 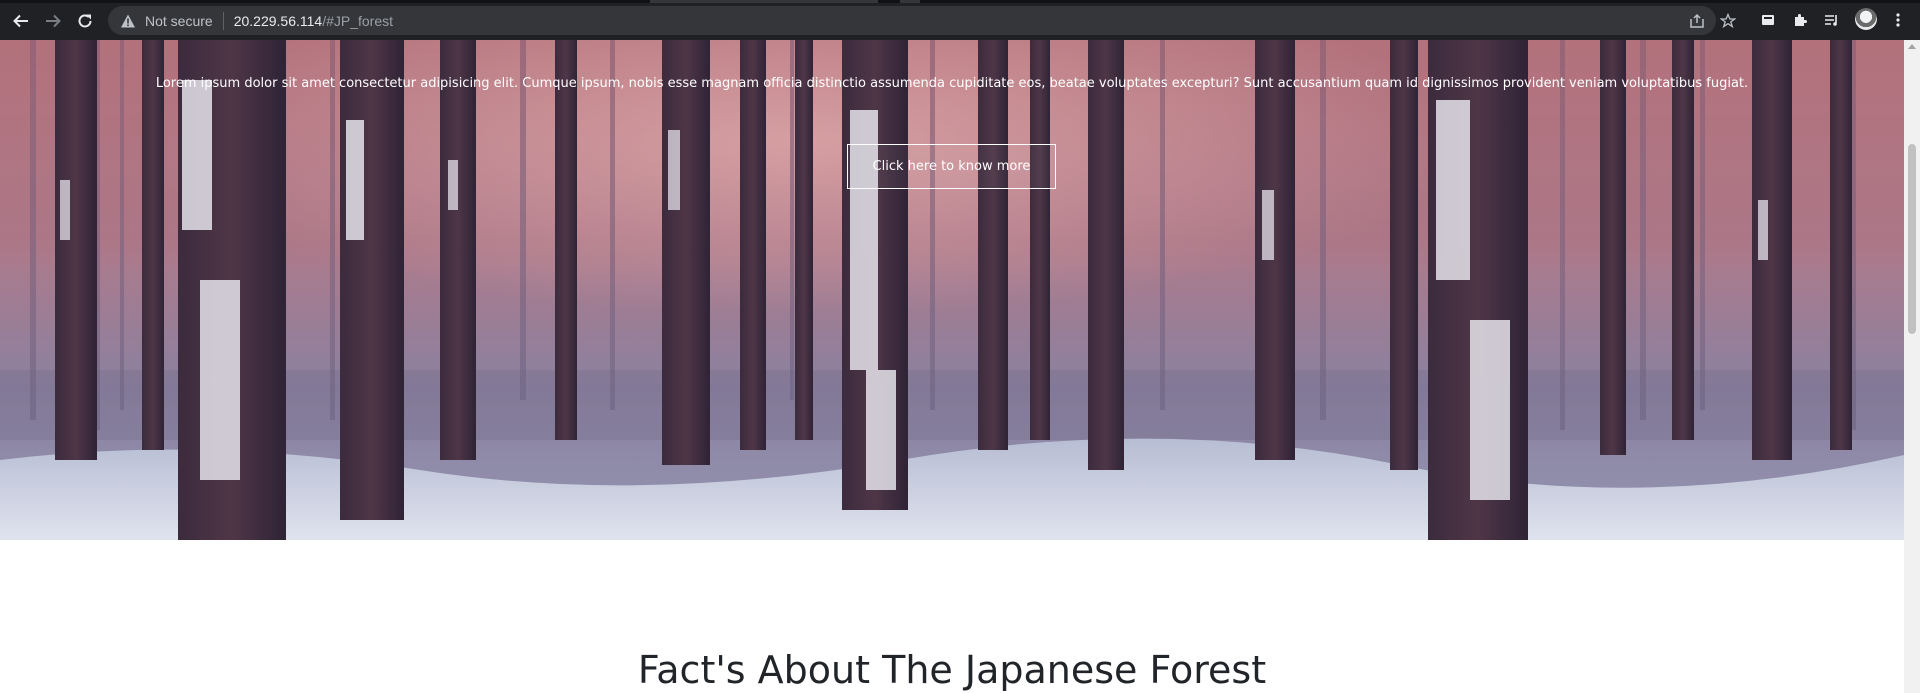 I want to click on scroll-up-icon, so click(x=1912, y=46).